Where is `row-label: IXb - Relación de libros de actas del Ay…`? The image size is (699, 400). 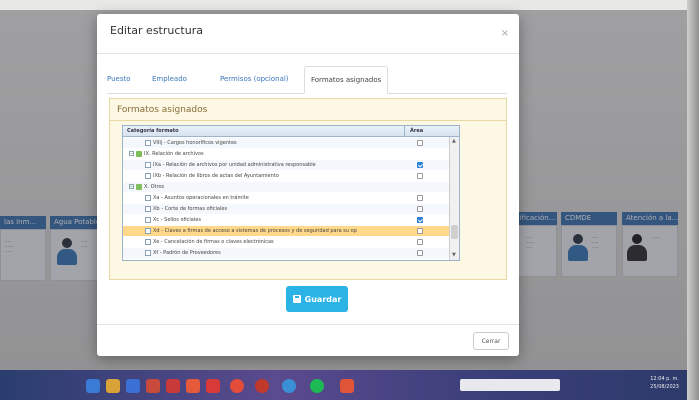
row-label: IXb - Relación de libros de actas del Ay… is located at coordinates (216, 176).